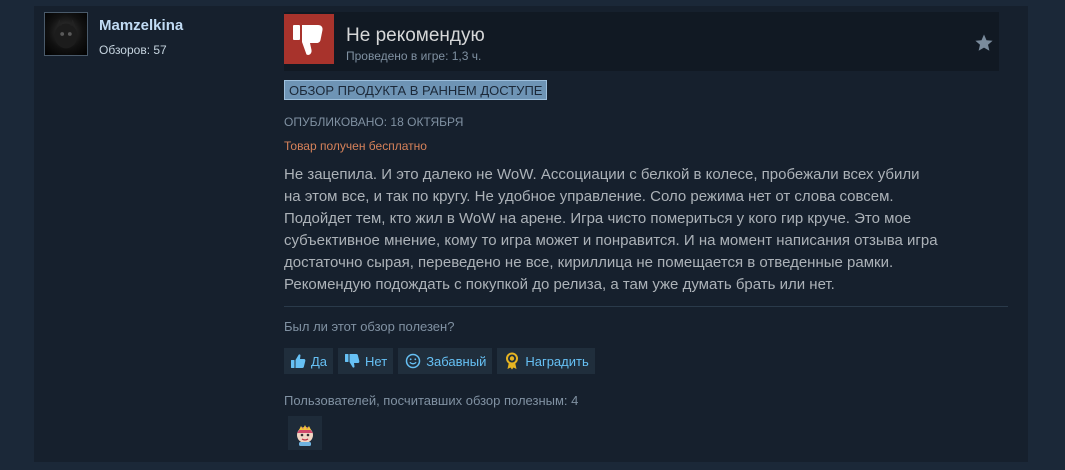 Image resolution: width=1065 pixels, height=470 pixels. Describe the element at coordinates (376, 361) in the screenshot. I see `vote-no-label: Нет` at that location.